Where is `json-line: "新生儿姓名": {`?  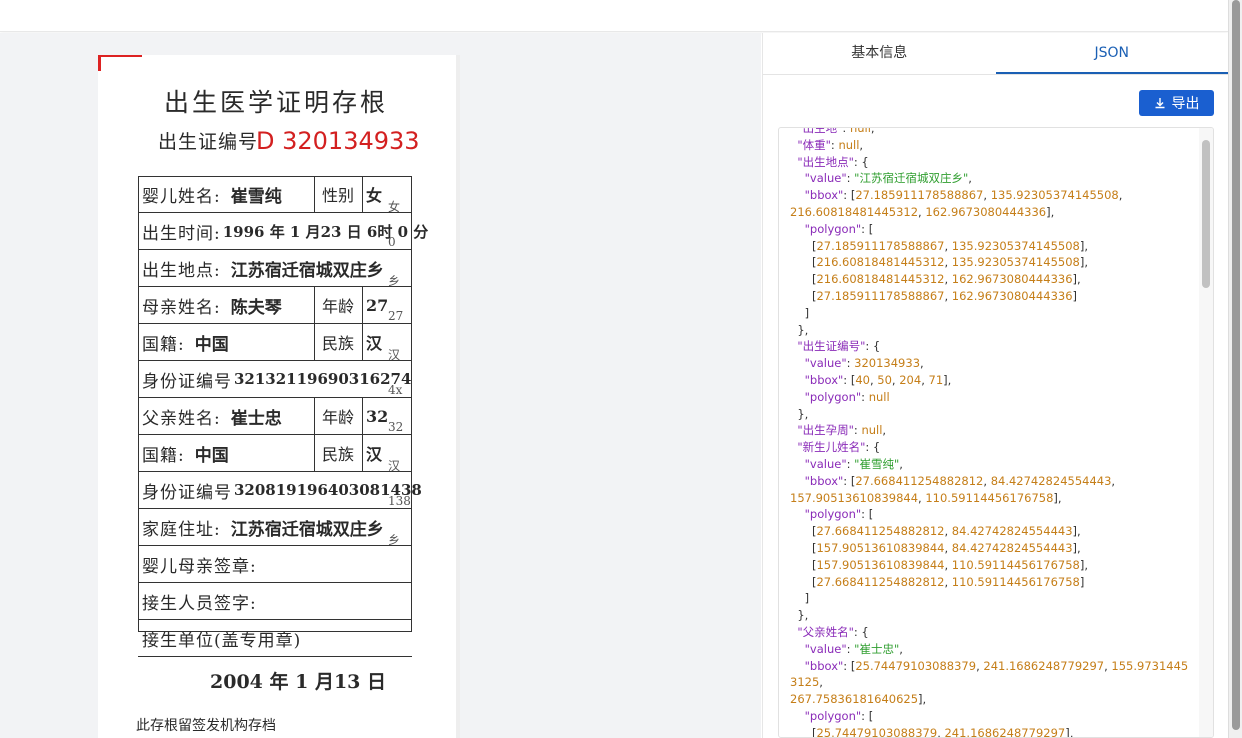
json-line: "新生儿姓名": { is located at coordinates (839, 447).